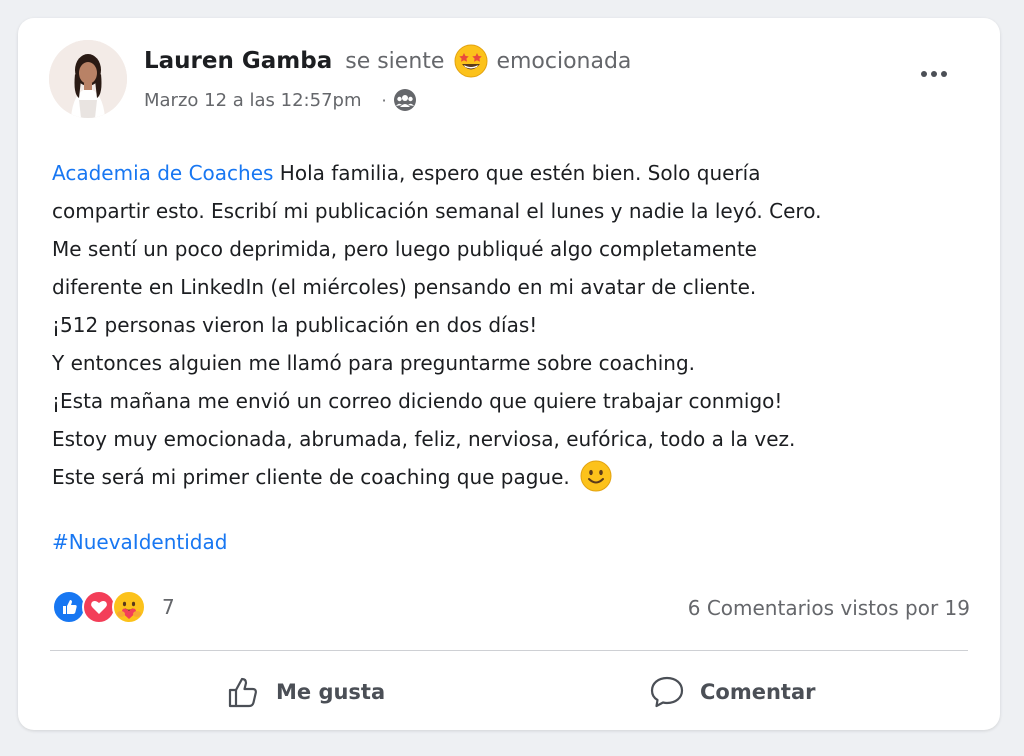  I want to click on care-icon, so click(129, 607).